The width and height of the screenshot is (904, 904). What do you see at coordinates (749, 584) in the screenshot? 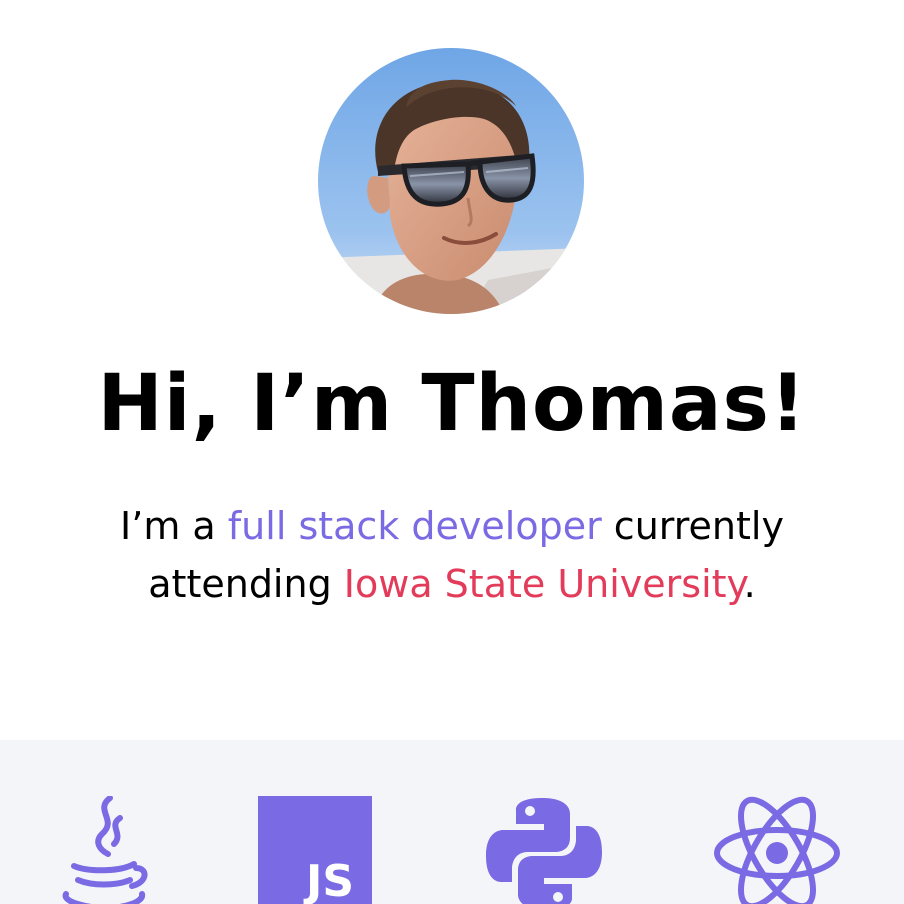
I see `intro-line-2-suffix: .` at bounding box center [749, 584].